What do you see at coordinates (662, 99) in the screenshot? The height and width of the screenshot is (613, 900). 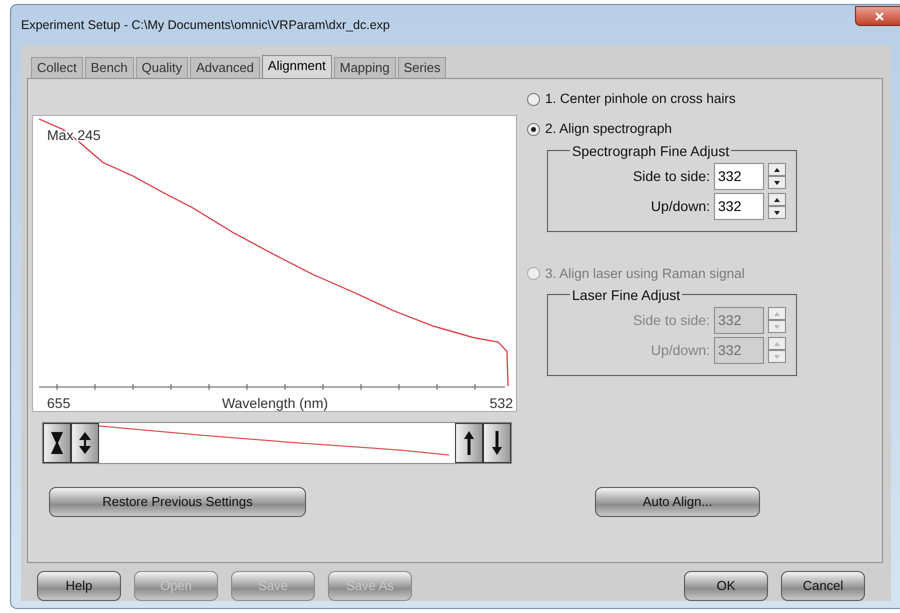 I see `radio-option: 1. Center pinhole on cross hairs` at bounding box center [662, 99].